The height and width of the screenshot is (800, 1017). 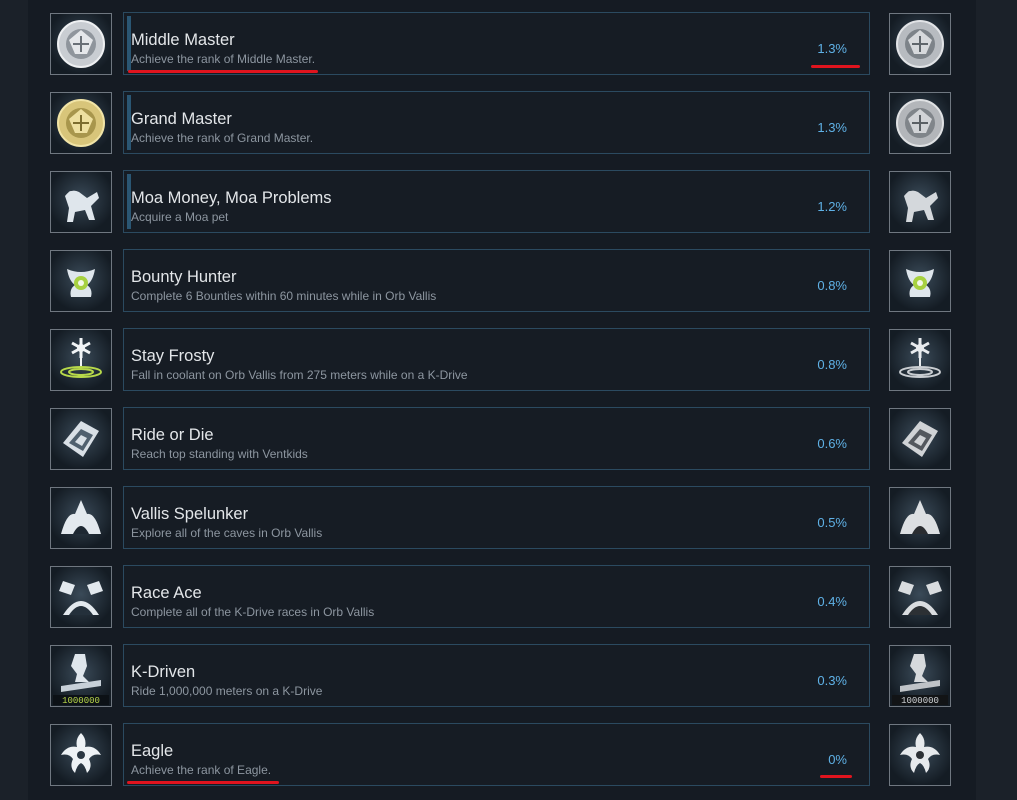 I want to click on achievement-percent: 1.2%, so click(x=832, y=206).